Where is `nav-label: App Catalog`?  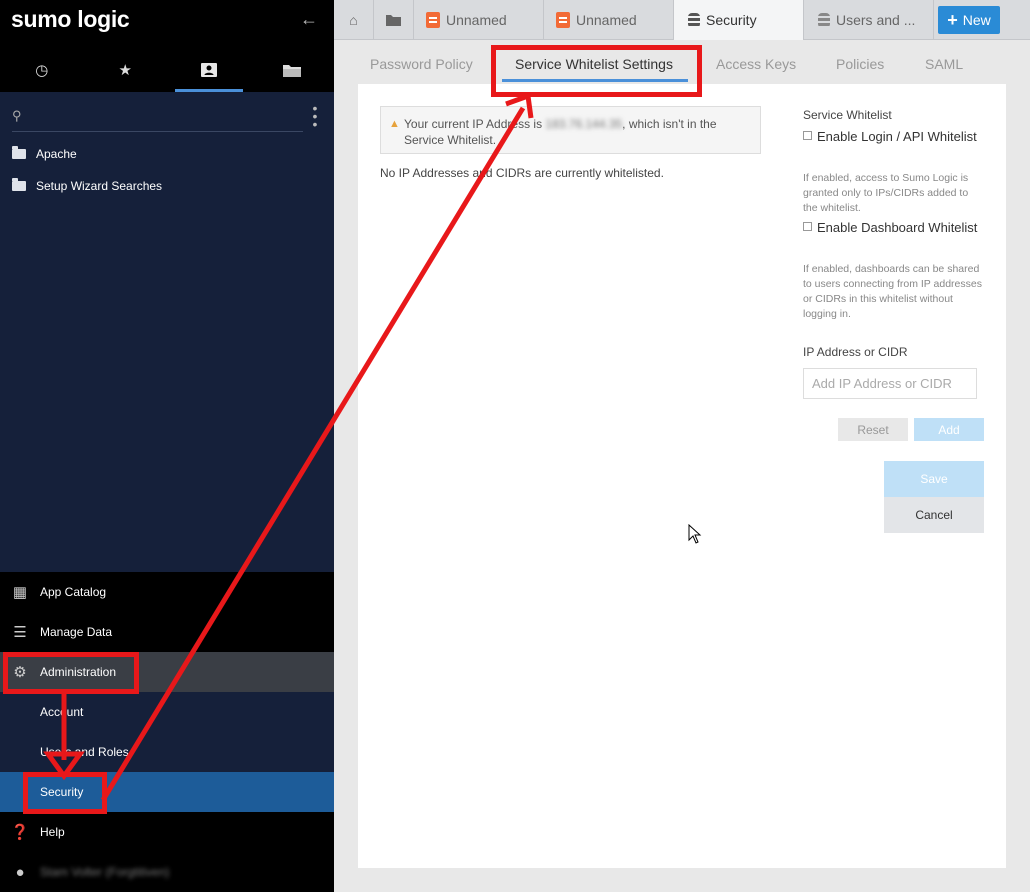 nav-label: App Catalog is located at coordinates (73, 592).